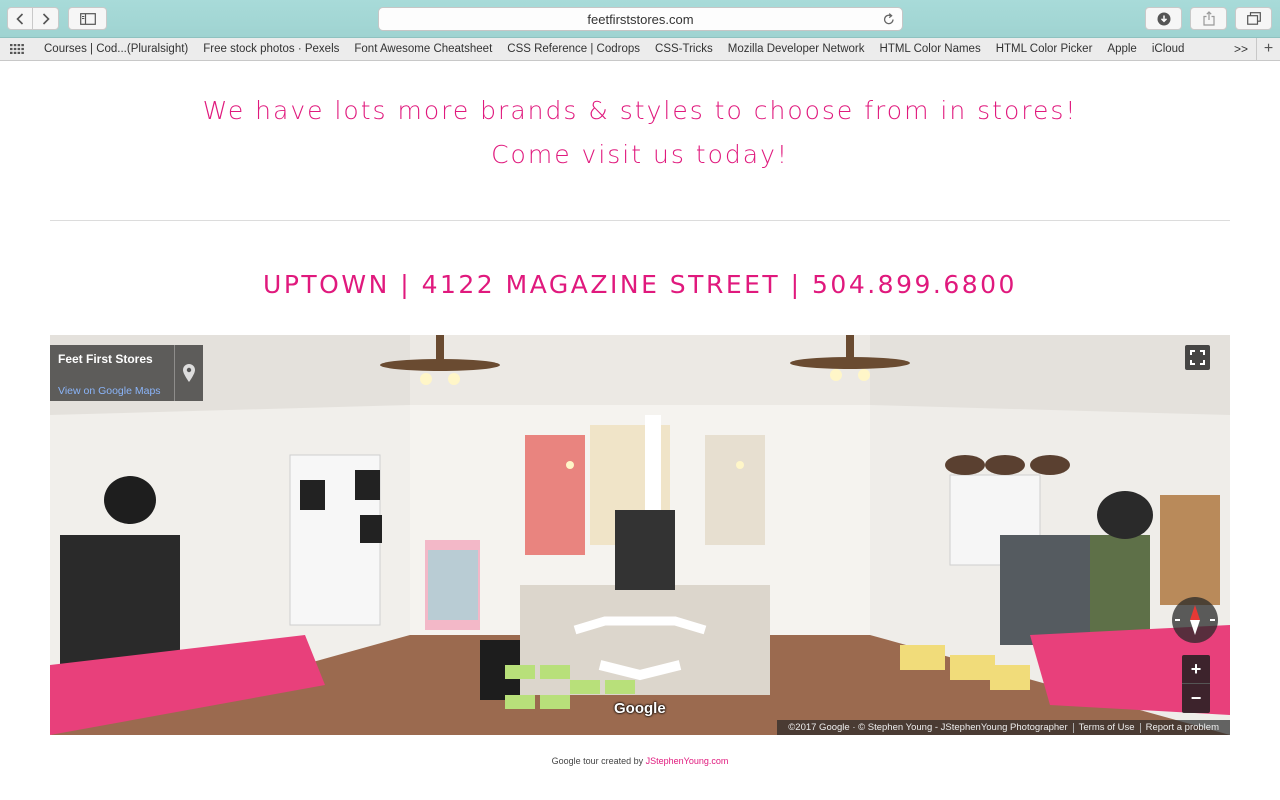  I want to click on apps-grid-icon, so click(17, 49).